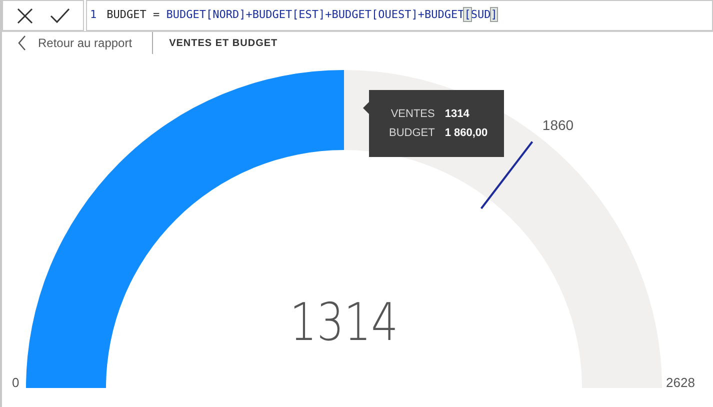 The image size is (713, 407). I want to click on formula-field: 1 BUDGET = BUDGET[NORD]+BUDGET[EST]+BUDGET[OUEST]+BUDGET[SUD], so click(399, 15).